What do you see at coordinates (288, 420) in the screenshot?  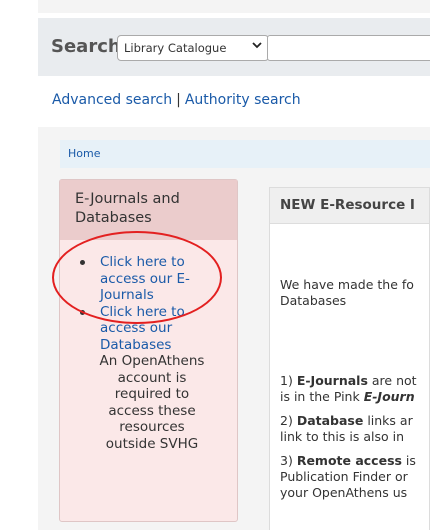 I see `news-num: 2)` at bounding box center [288, 420].